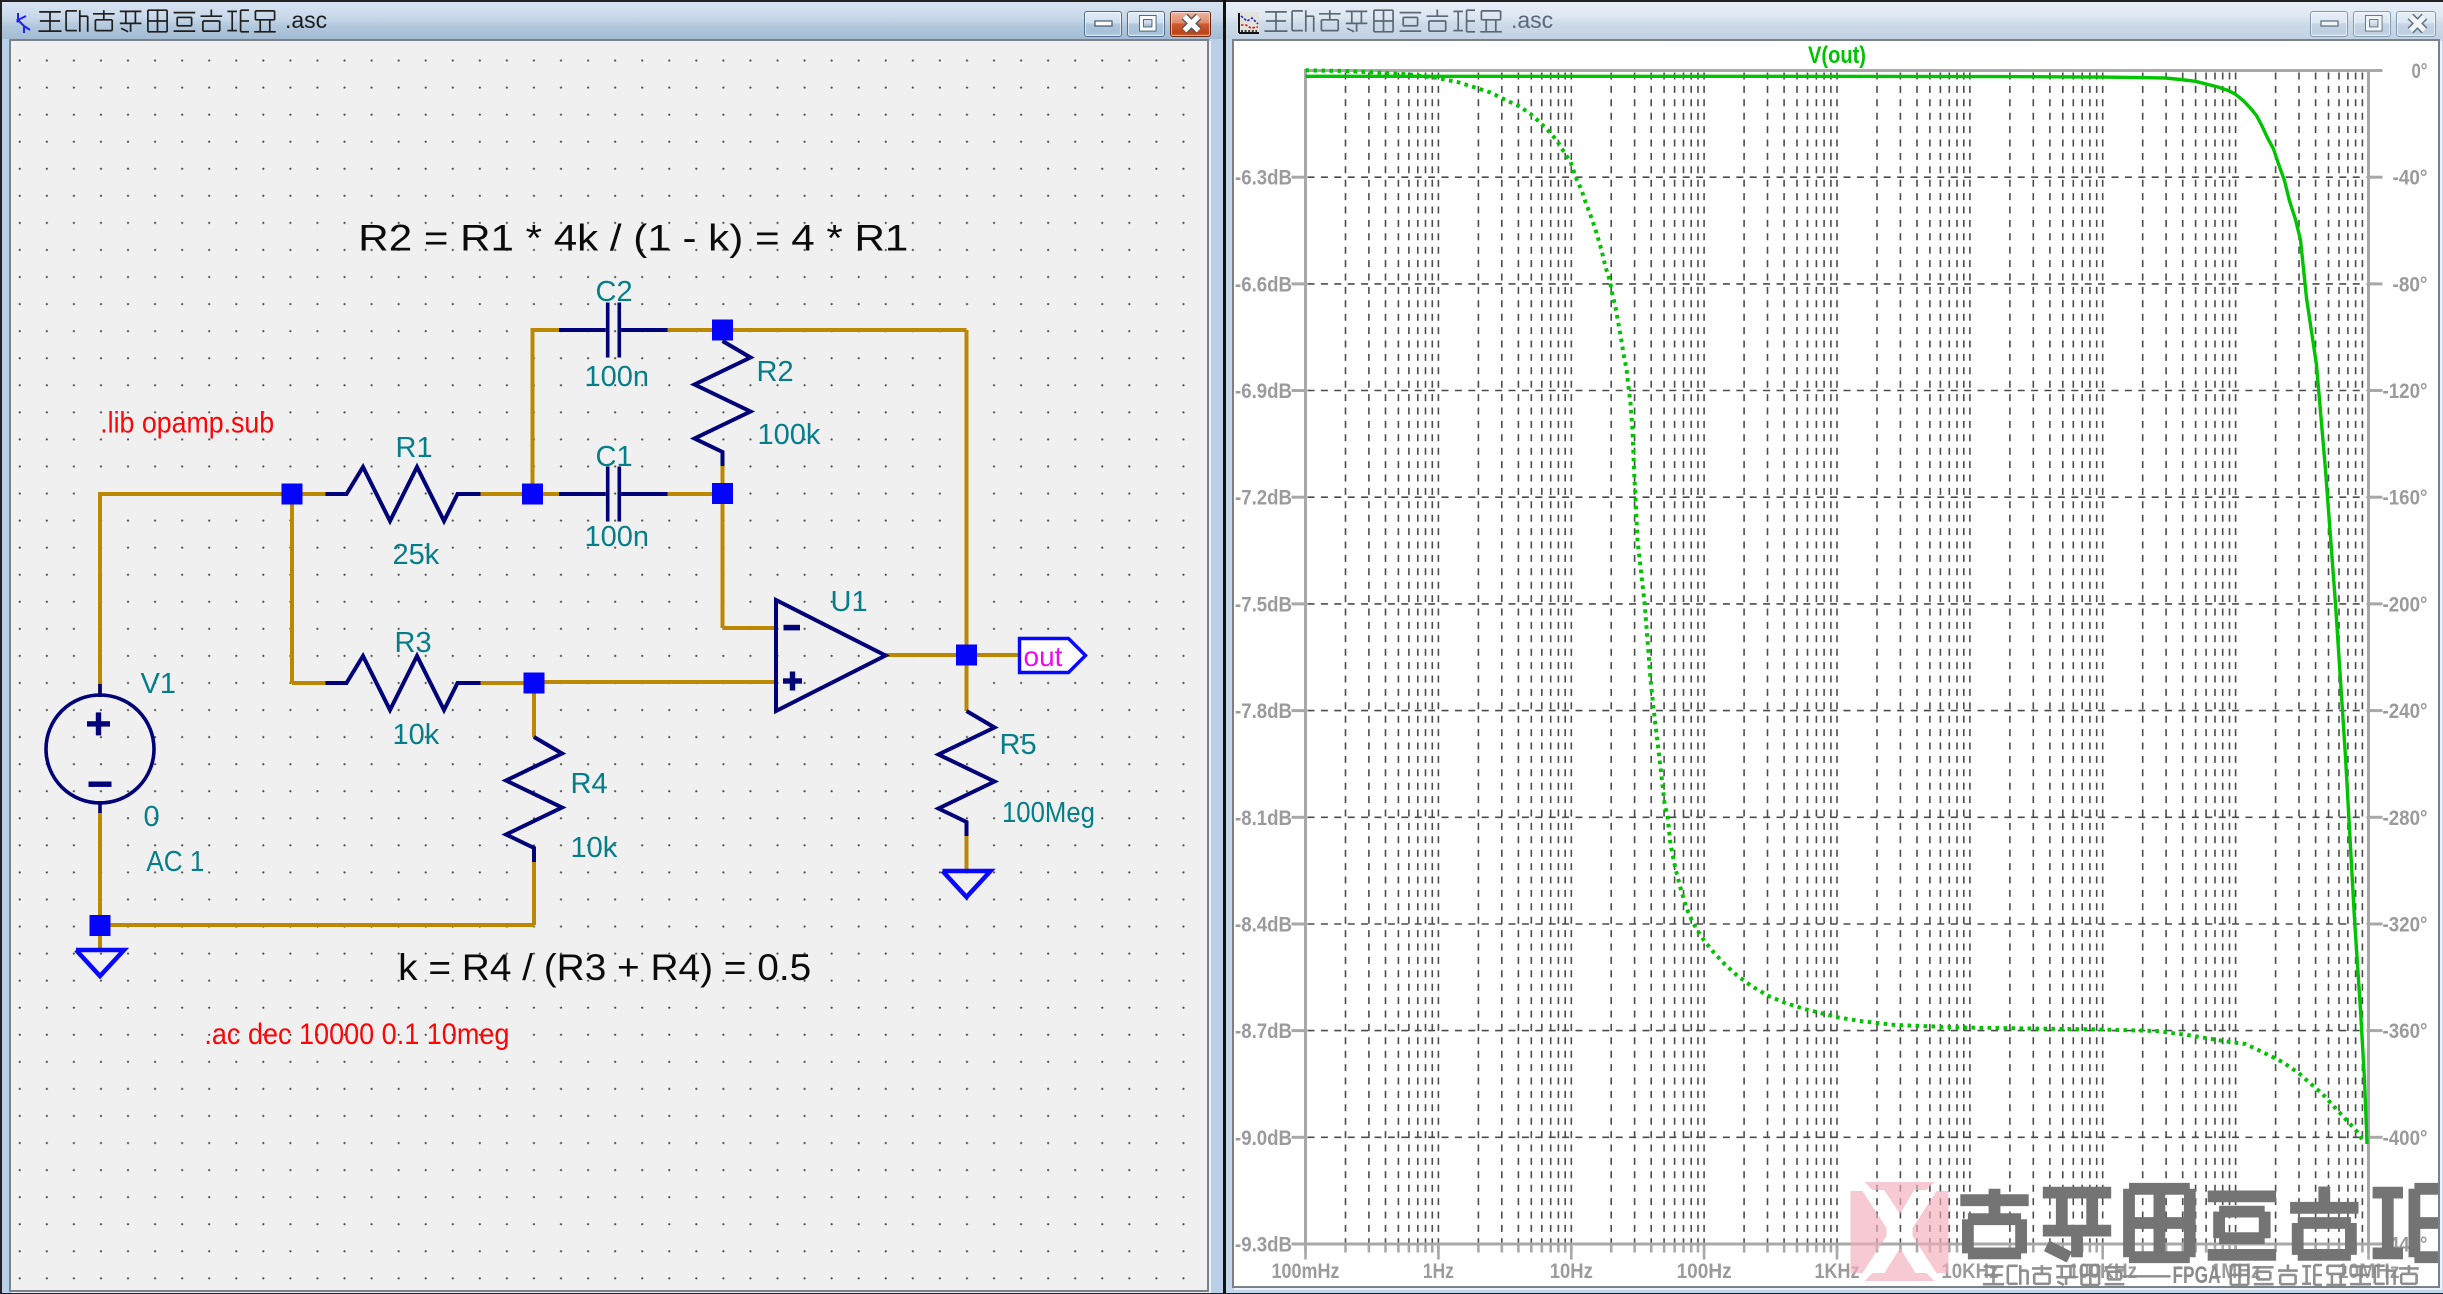 The image size is (2443, 1294). Describe the element at coordinates (2404, 1138) in the screenshot. I see `svg-text: -400°` at that location.